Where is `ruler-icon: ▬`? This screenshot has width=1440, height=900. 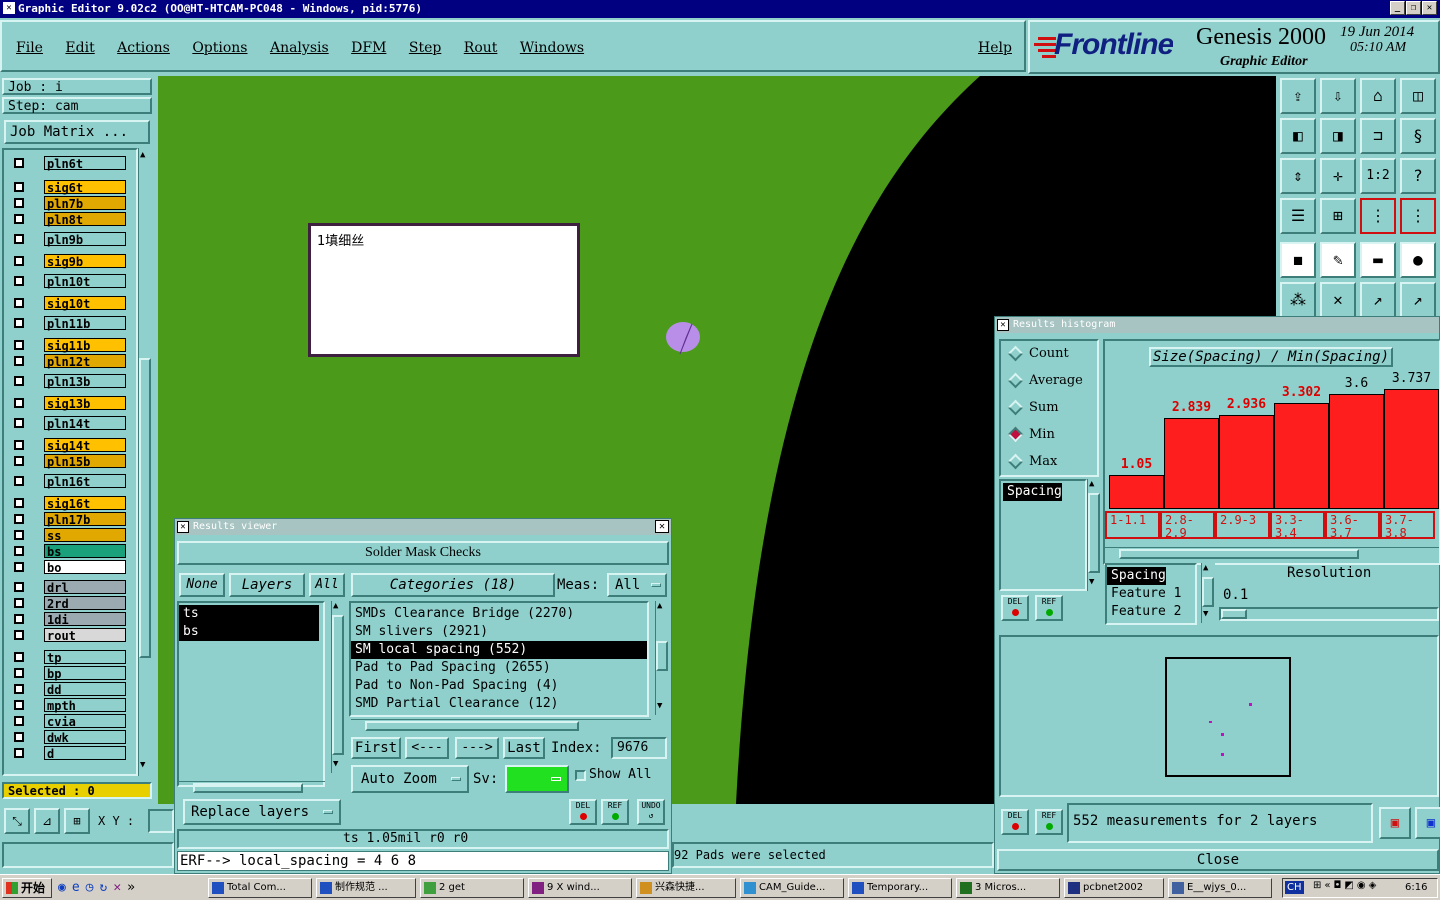 ruler-icon: ▬ is located at coordinates (1378, 260).